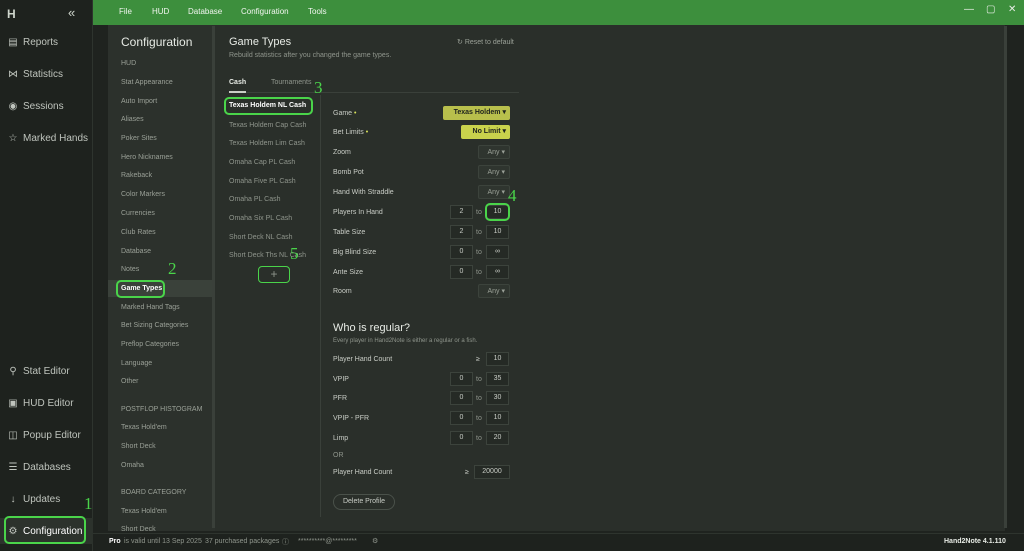  What do you see at coordinates (132, 119) in the screenshot?
I see `config-item-aliases: Aliases` at bounding box center [132, 119].